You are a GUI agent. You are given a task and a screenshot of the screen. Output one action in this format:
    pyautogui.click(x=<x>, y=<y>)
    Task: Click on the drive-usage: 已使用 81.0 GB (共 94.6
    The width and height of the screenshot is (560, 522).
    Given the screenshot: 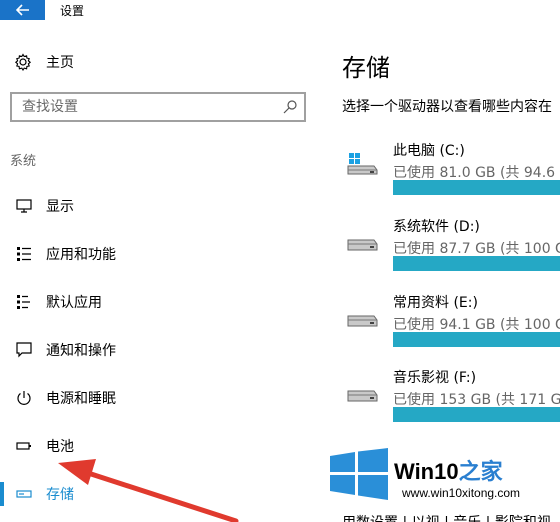 What is the action you would take?
    pyautogui.click(x=474, y=173)
    